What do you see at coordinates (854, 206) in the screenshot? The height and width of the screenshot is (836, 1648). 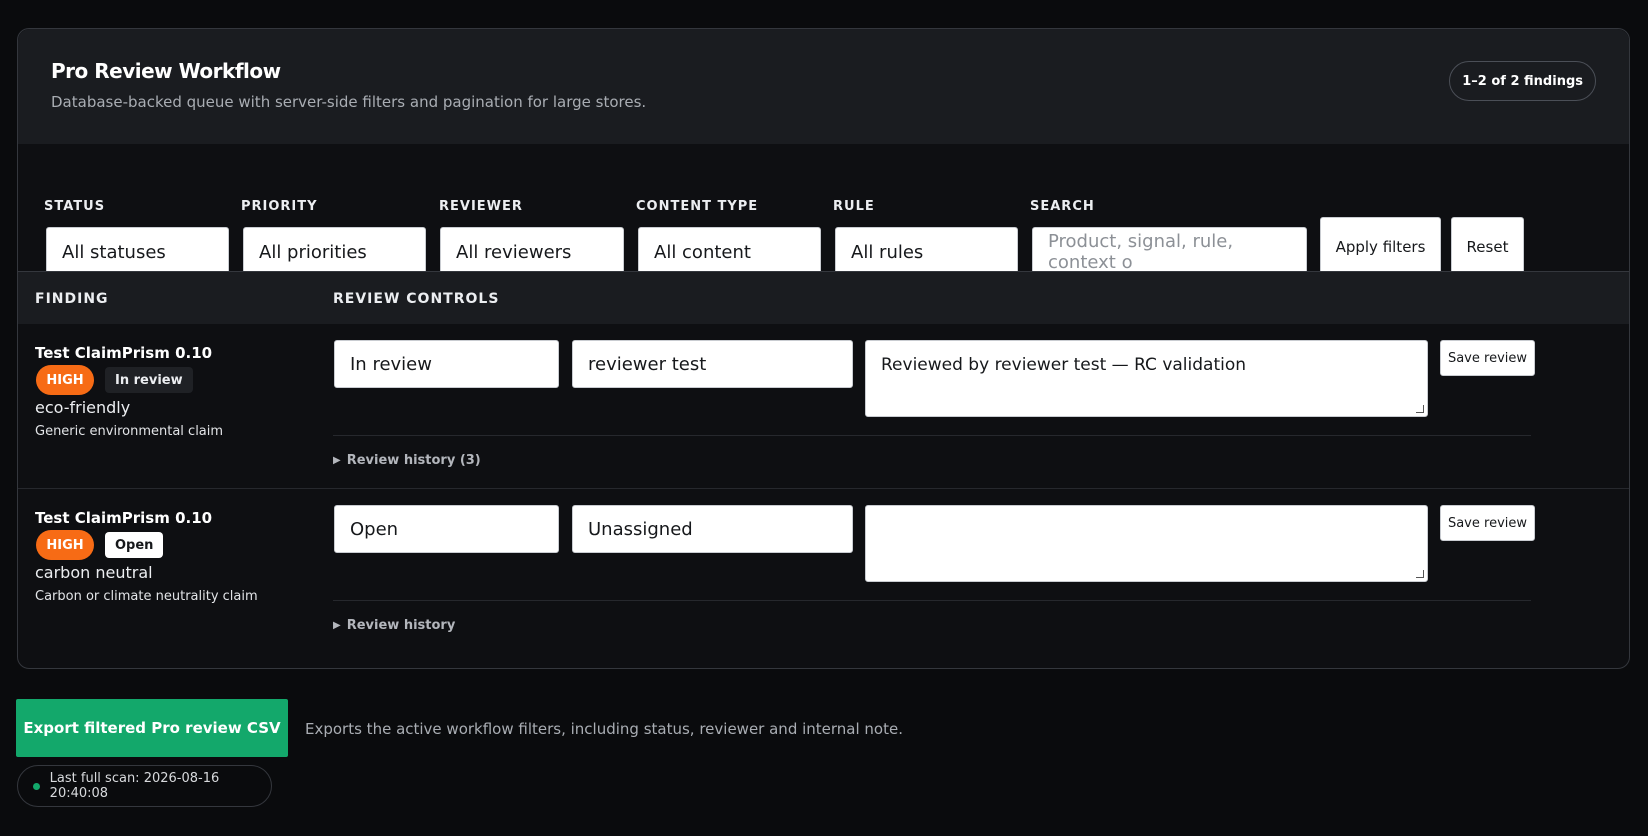 I see `rule-filter-label: RULE` at bounding box center [854, 206].